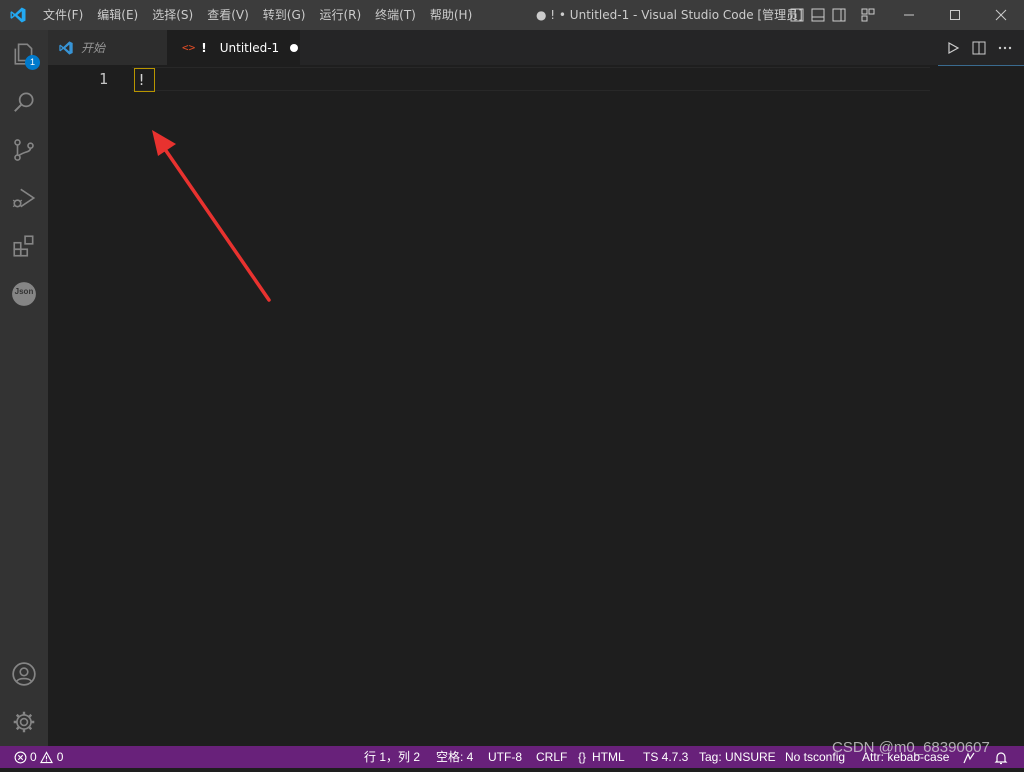  Describe the element at coordinates (20, 757) in the screenshot. I see `error-icon` at that location.